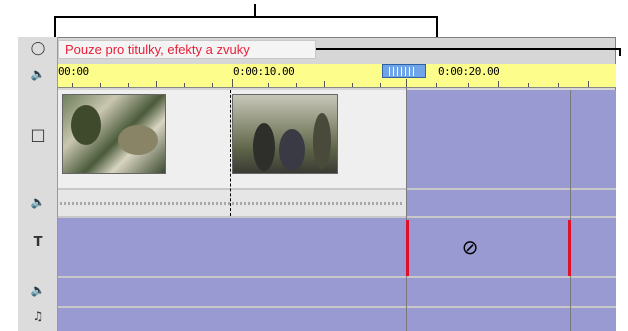 The width and height of the screenshot is (628, 331). What do you see at coordinates (407, 248) in the screenshot?
I see `boundary-marker-left` at bounding box center [407, 248].